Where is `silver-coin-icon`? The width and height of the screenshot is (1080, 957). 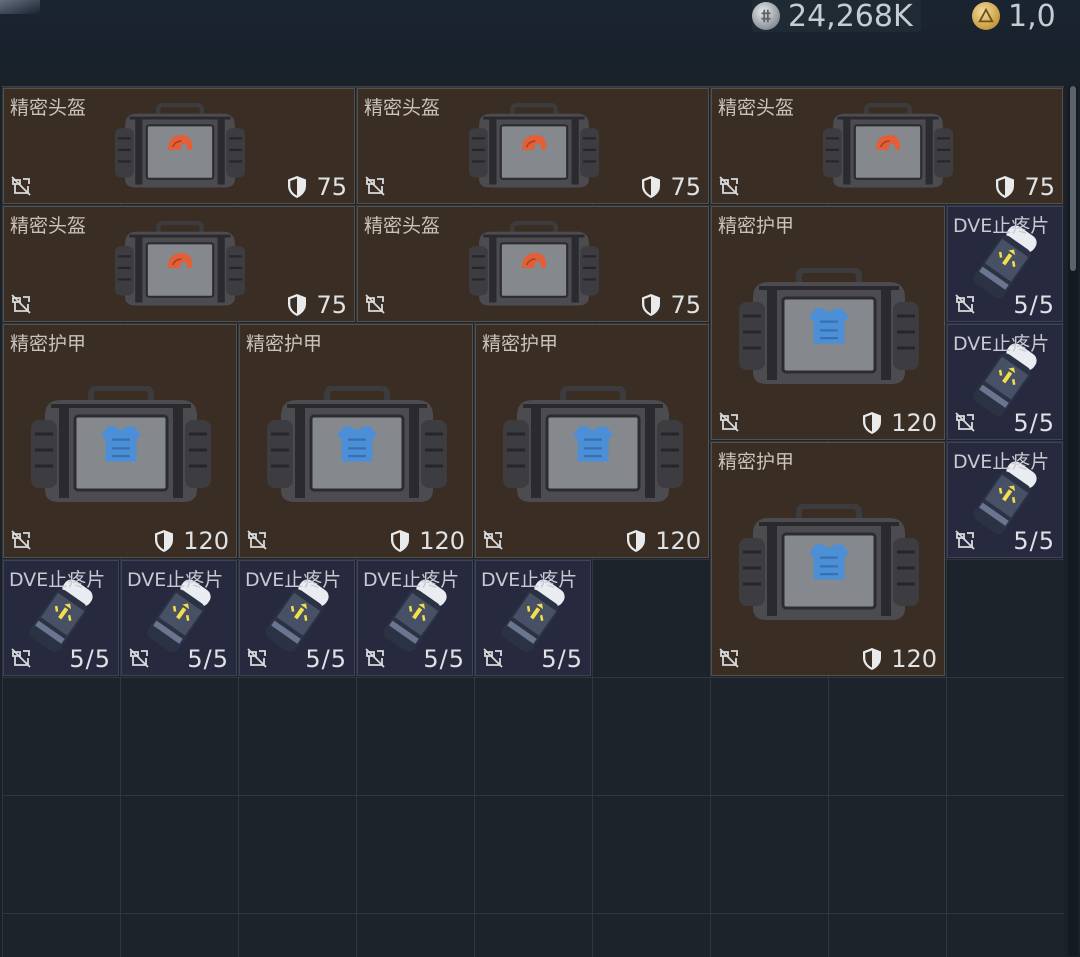
silver-coin-icon is located at coordinates (766, 16).